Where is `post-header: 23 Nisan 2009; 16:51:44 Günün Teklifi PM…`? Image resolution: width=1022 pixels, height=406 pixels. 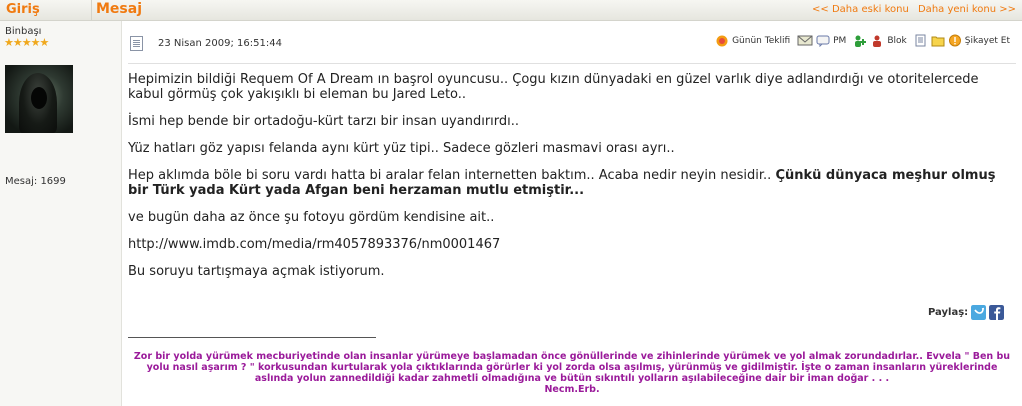
post-header: 23 Nisan 2009; 16:51:44 Günün Teklifi PM… is located at coordinates (572, 44).